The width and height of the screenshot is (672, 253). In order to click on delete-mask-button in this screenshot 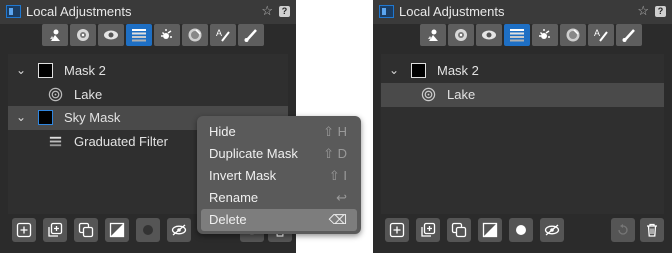, I will do `click(652, 230)`.